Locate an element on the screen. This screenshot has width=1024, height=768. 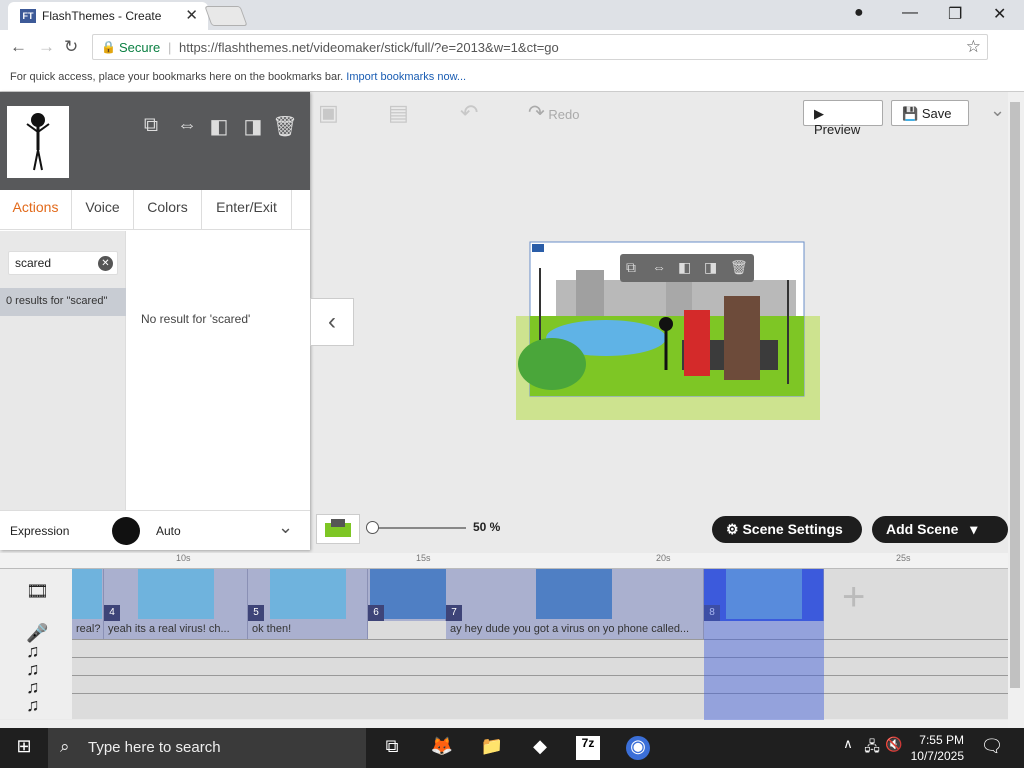
collapse-panel-button: ‹ is located at coordinates (332, 322).